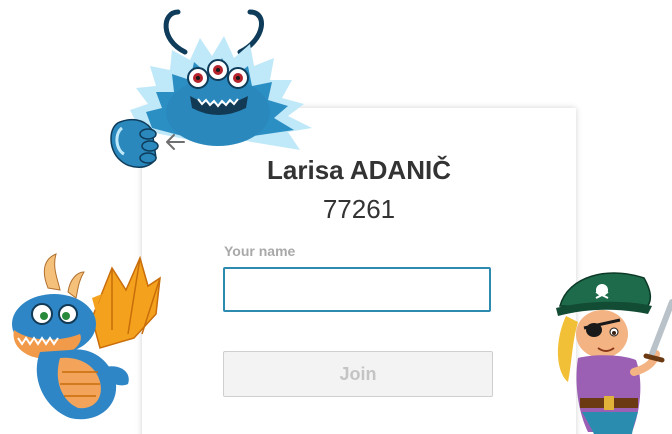  I want to click on pirate-mascot-illustration, so click(614, 353).